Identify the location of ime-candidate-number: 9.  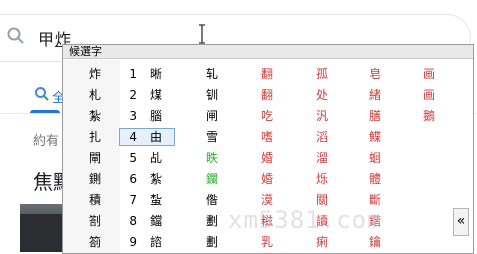
(133, 242).